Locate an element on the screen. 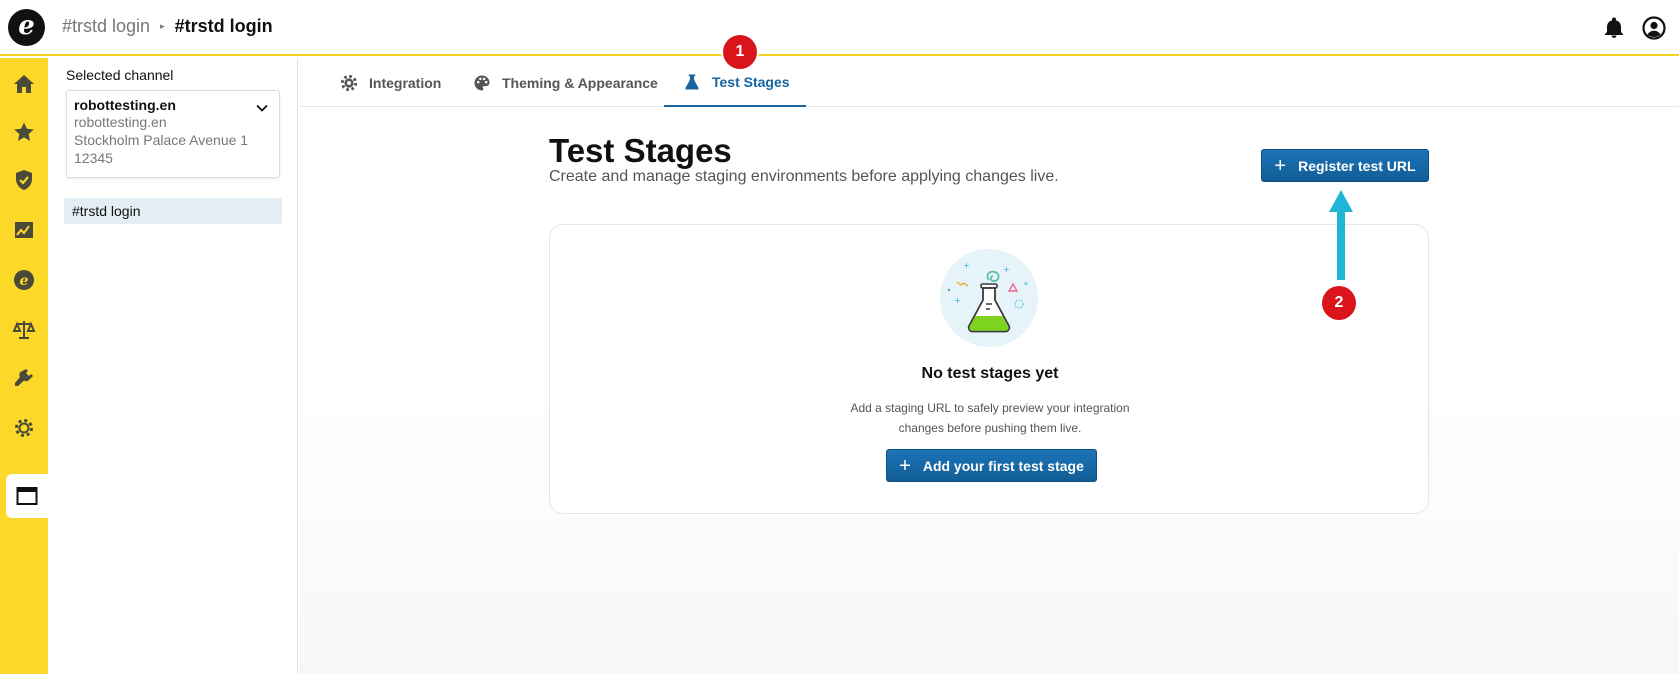  sidebar-item-trstd-login: #trstd login is located at coordinates (173, 211).